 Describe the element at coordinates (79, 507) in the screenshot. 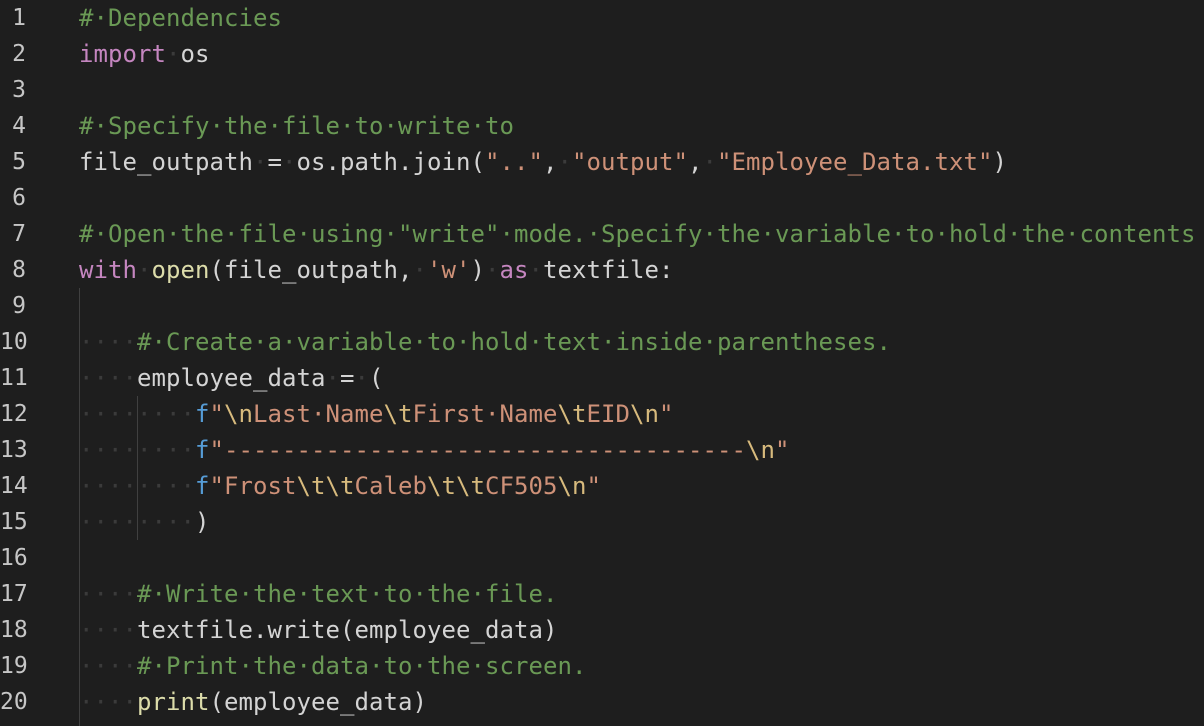

I see `indent-guide` at that location.